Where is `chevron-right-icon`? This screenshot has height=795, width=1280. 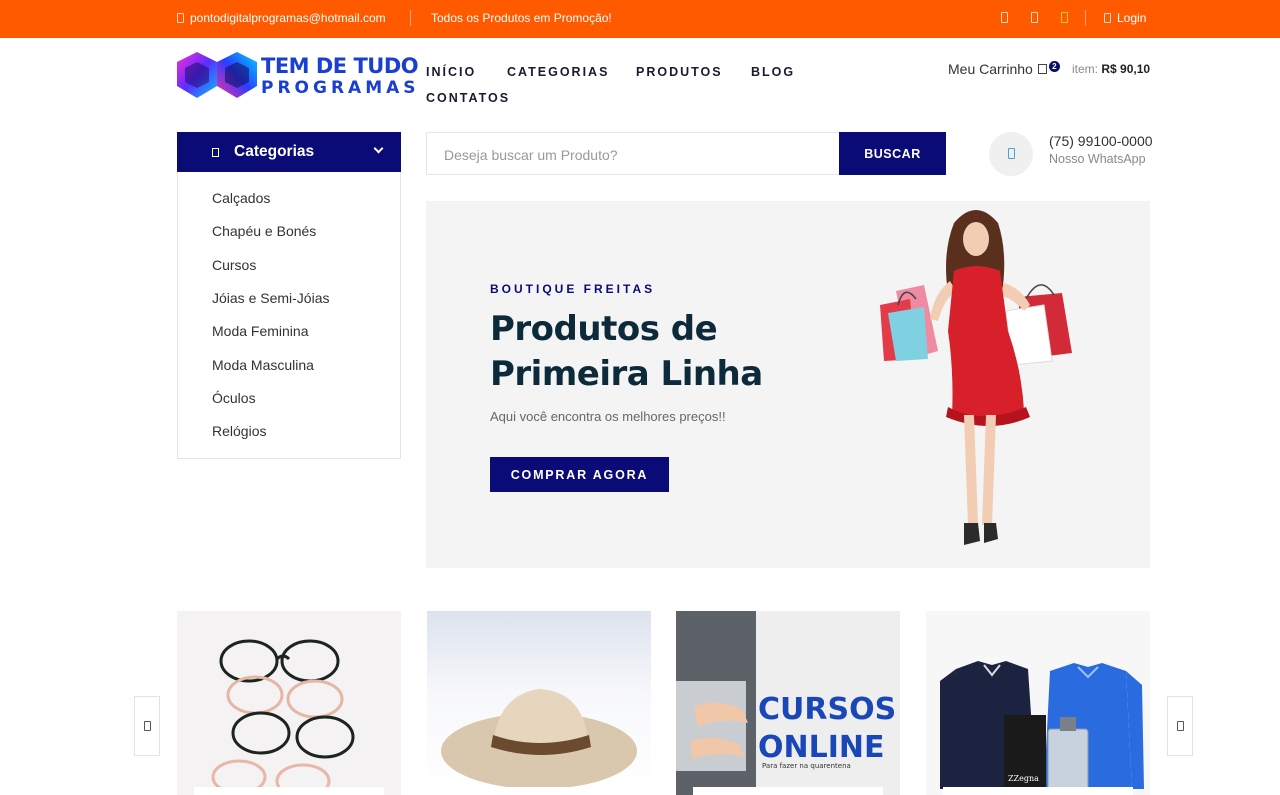 chevron-right-icon is located at coordinates (1180, 726).